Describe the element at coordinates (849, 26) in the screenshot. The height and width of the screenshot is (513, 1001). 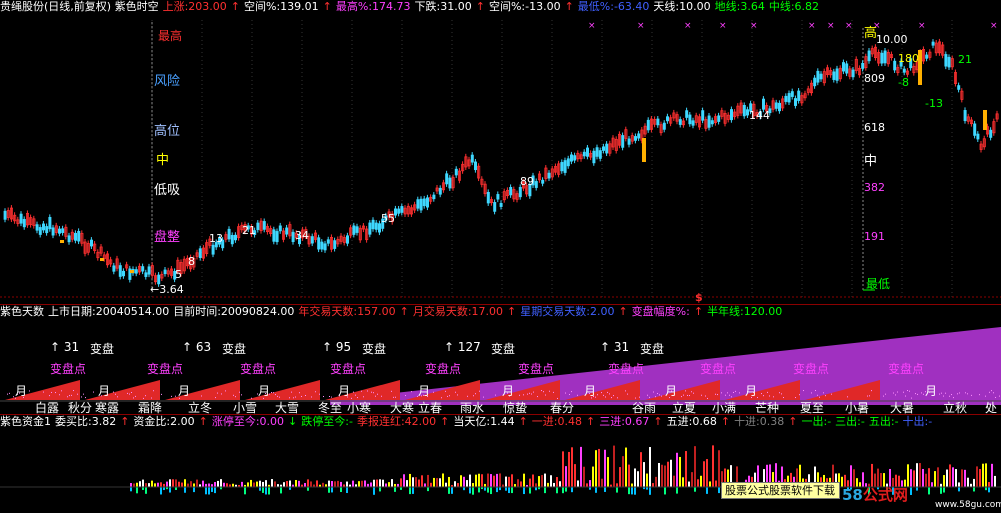
I see `top-marker: ×` at that location.